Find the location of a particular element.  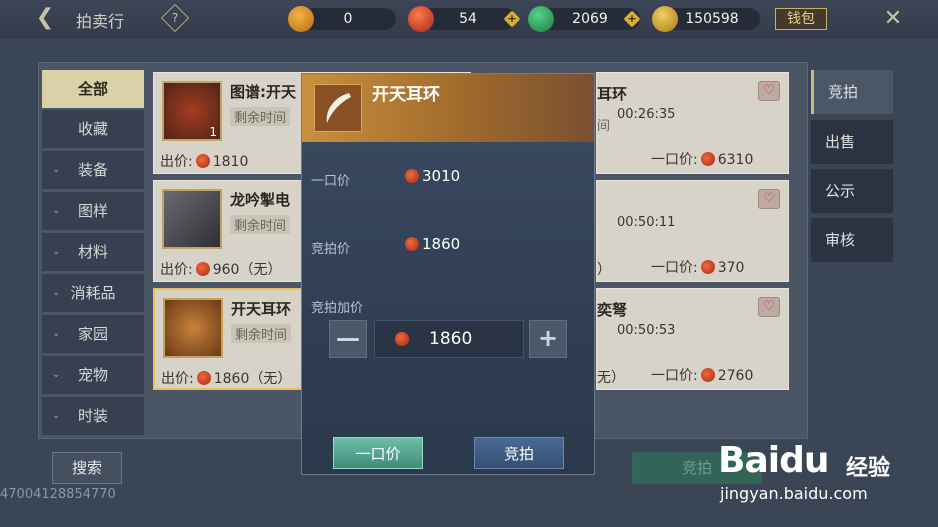

time-left: 00:50:53 is located at coordinates (646, 330).